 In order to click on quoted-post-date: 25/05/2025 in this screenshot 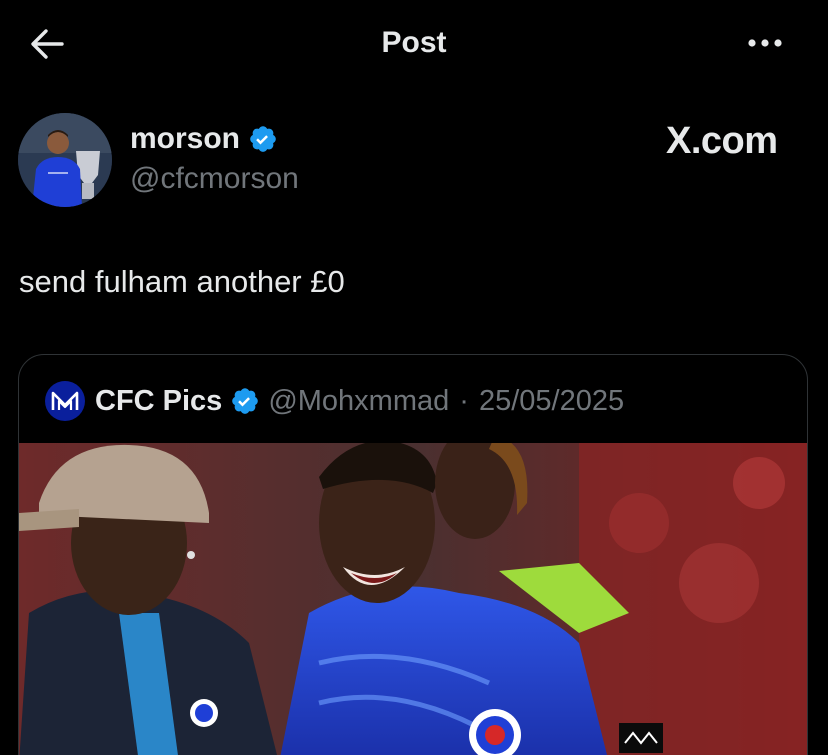, I will do `click(551, 401)`.